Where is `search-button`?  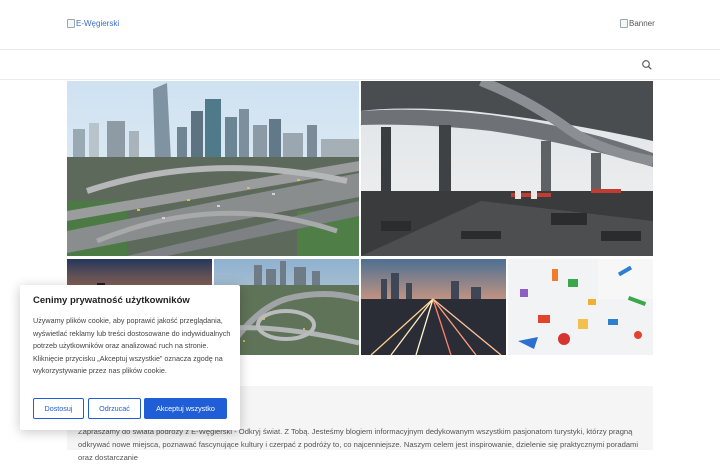
search-button is located at coordinates (647, 64).